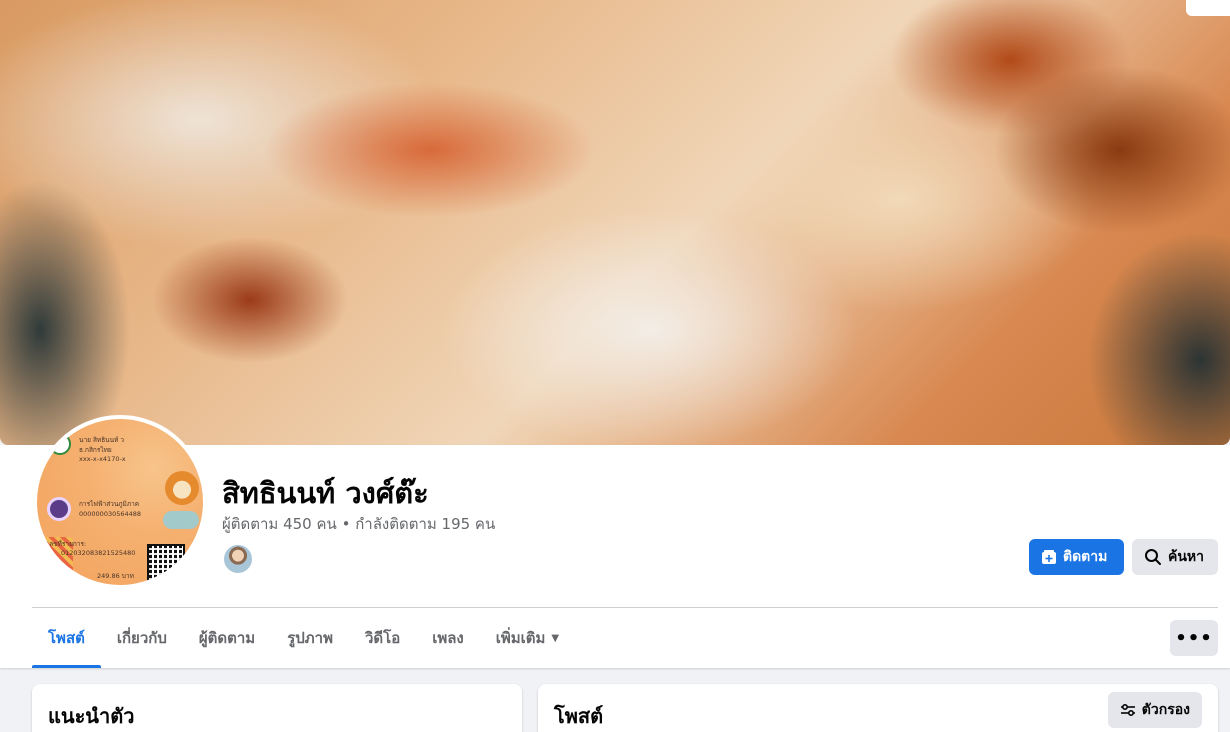  What do you see at coordinates (166, 563) in the screenshot?
I see `qr-code-icon` at bounding box center [166, 563].